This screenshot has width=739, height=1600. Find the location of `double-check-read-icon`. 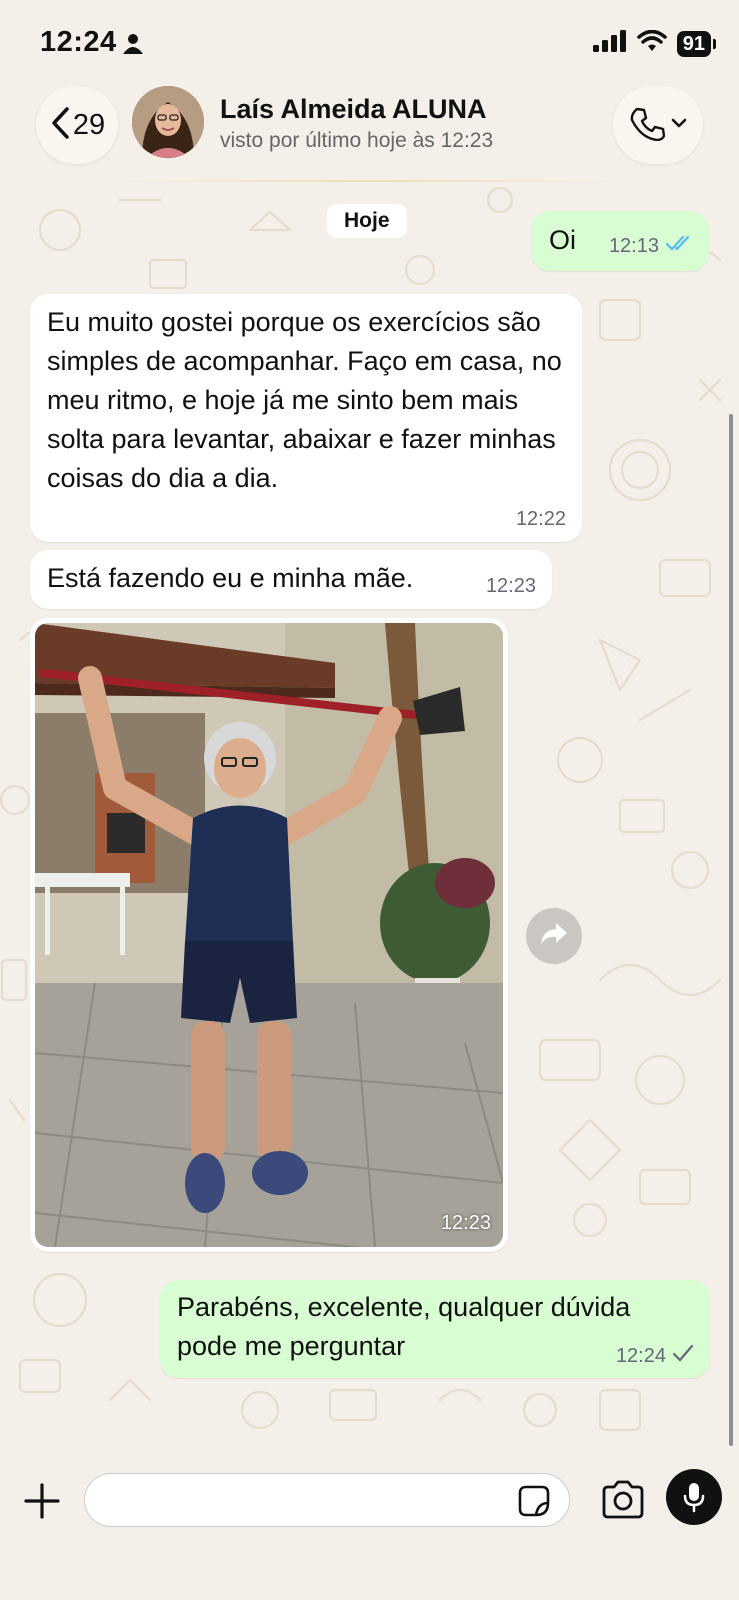

double-check-read-icon is located at coordinates (679, 246).